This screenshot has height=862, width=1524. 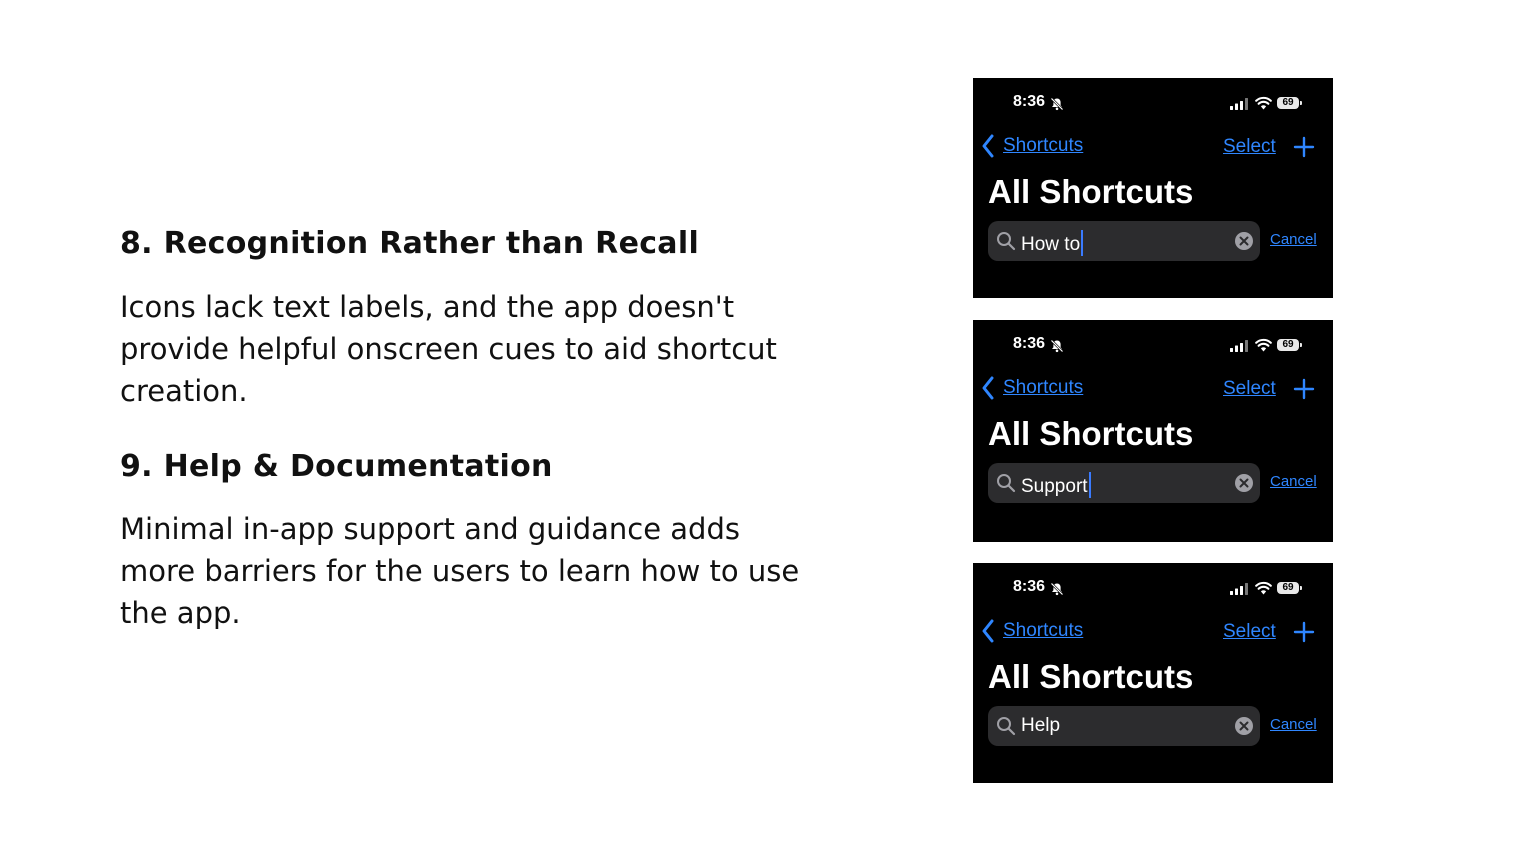 What do you see at coordinates (1124, 726) in the screenshot?
I see `search-bar: Help` at bounding box center [1124, 726].